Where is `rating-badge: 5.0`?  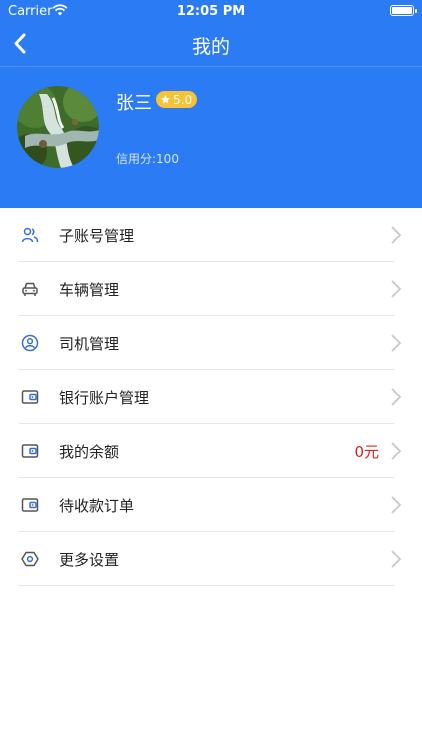 rating-badge: 5.0 is located at coordinates (177, 99).